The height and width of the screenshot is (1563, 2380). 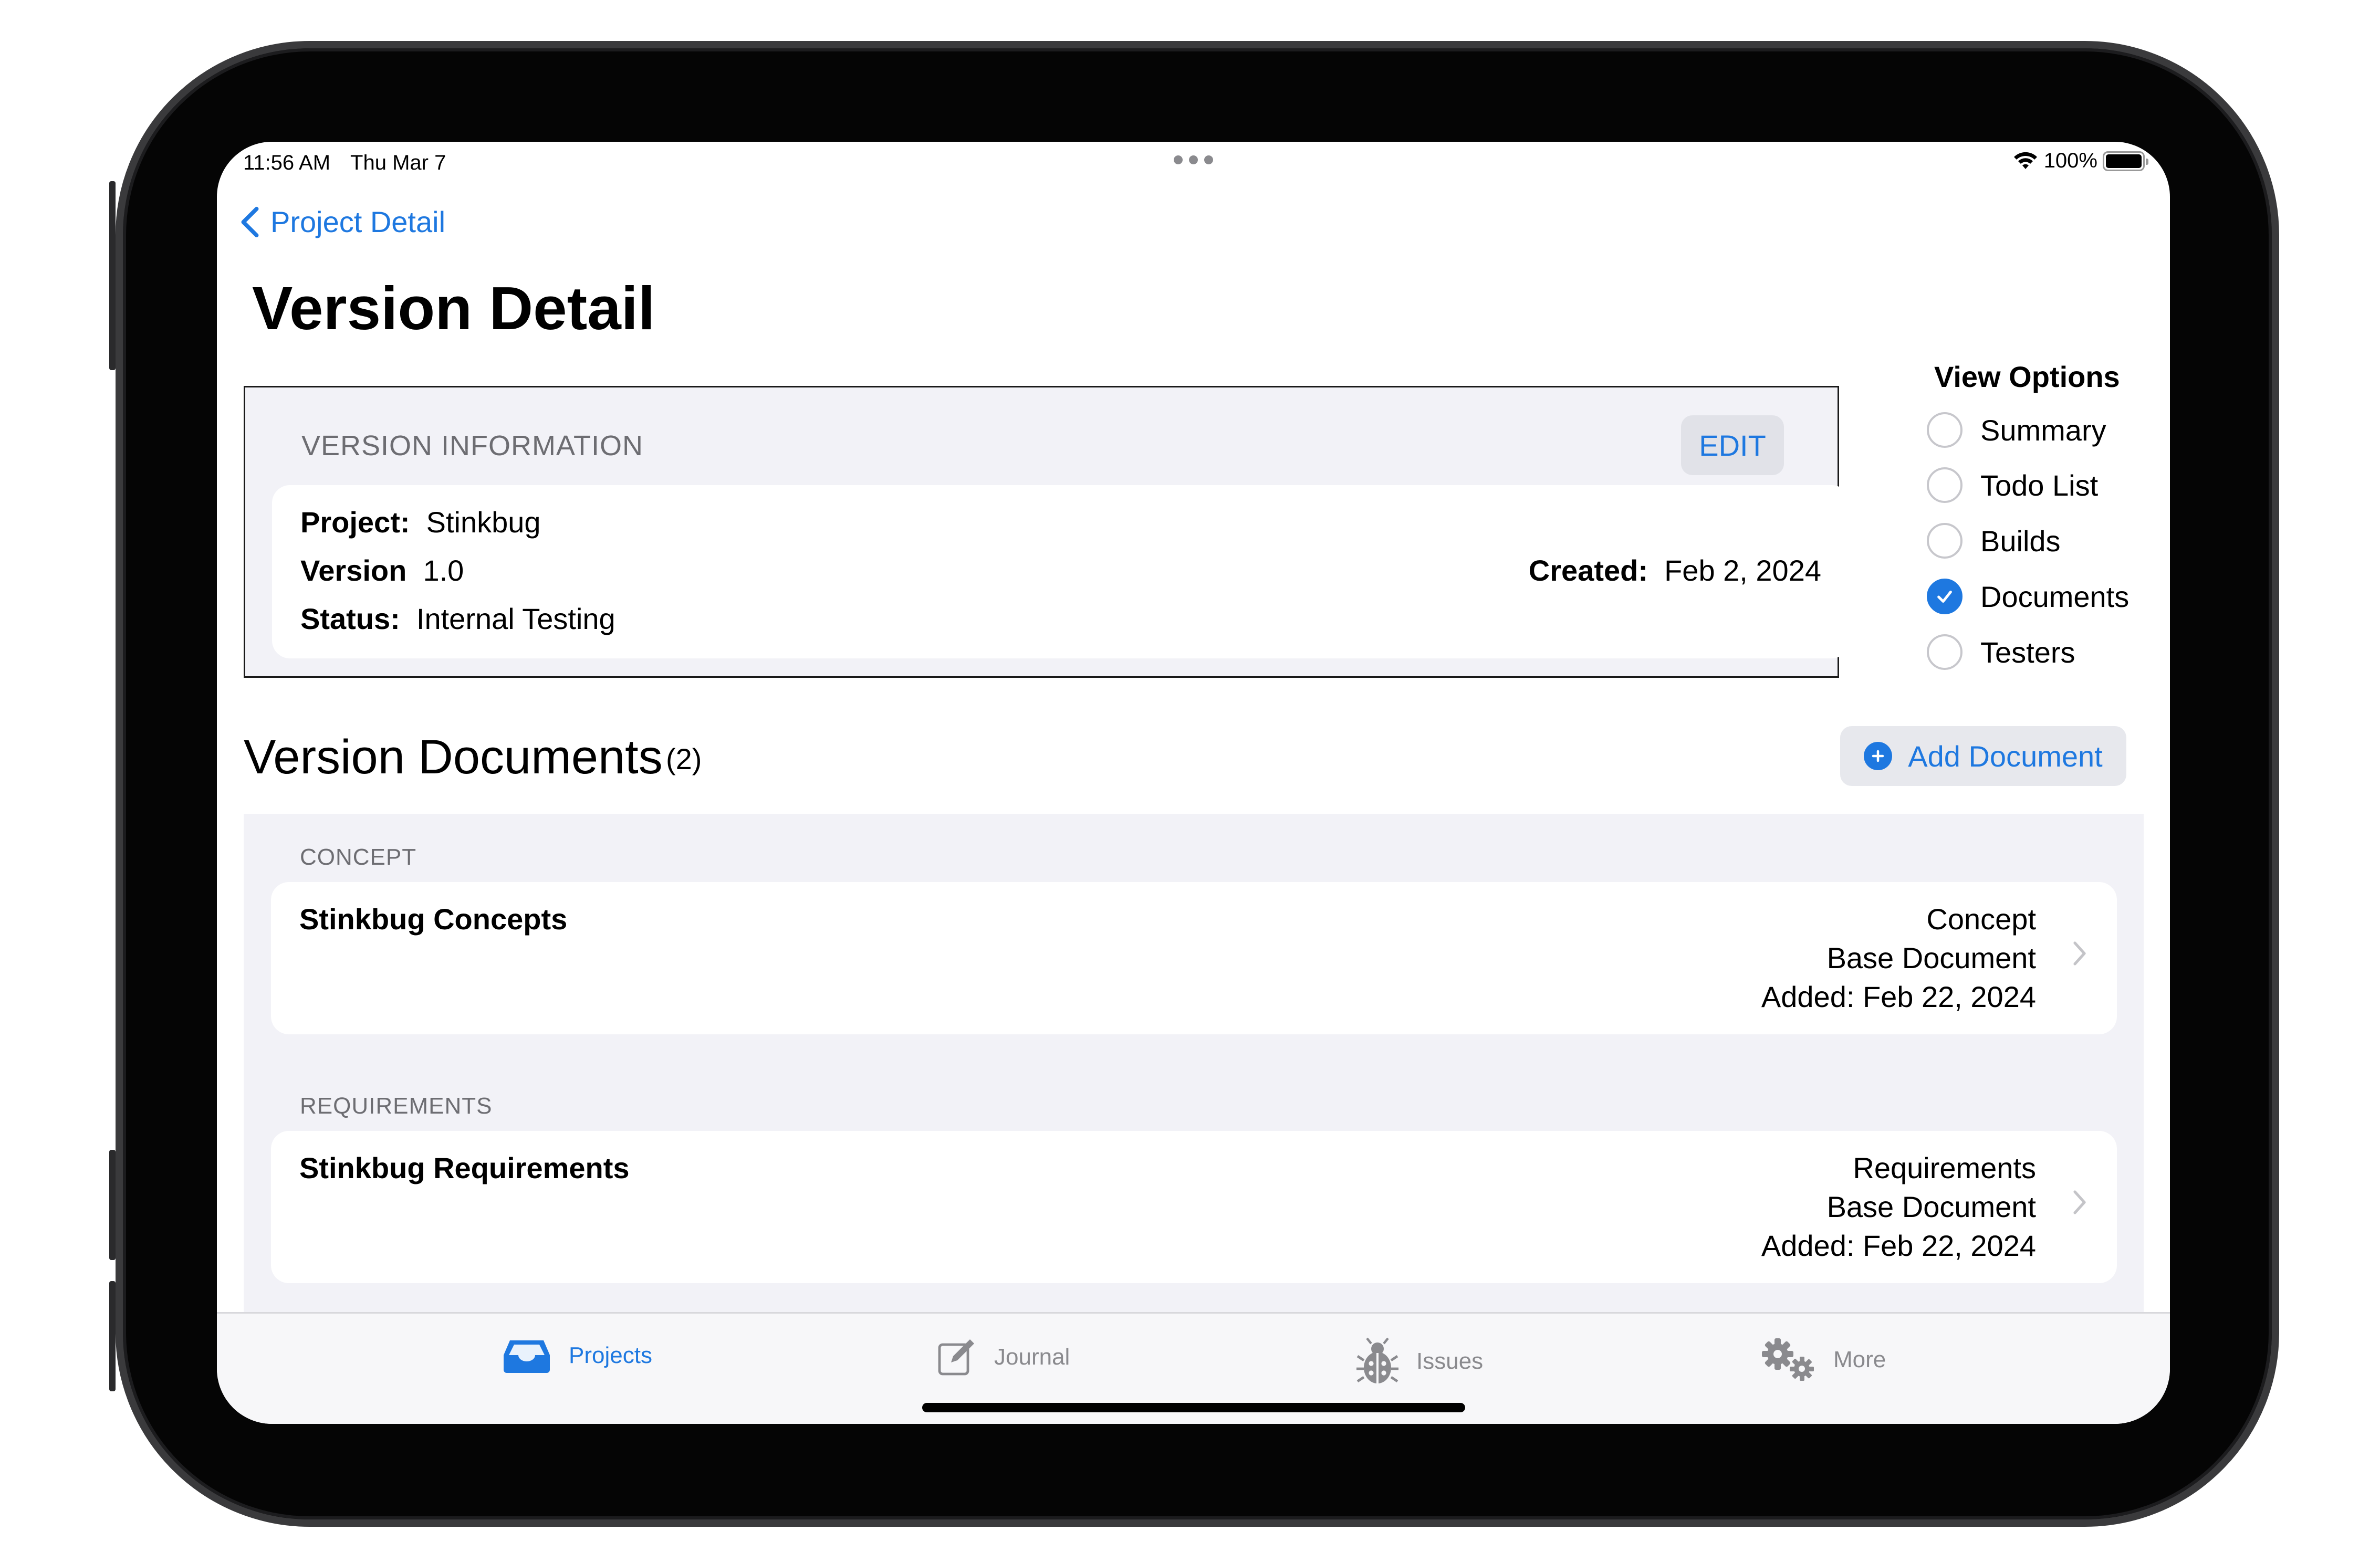 I want to click on status-time: 11:56 AM, so click(x=287, y=162).